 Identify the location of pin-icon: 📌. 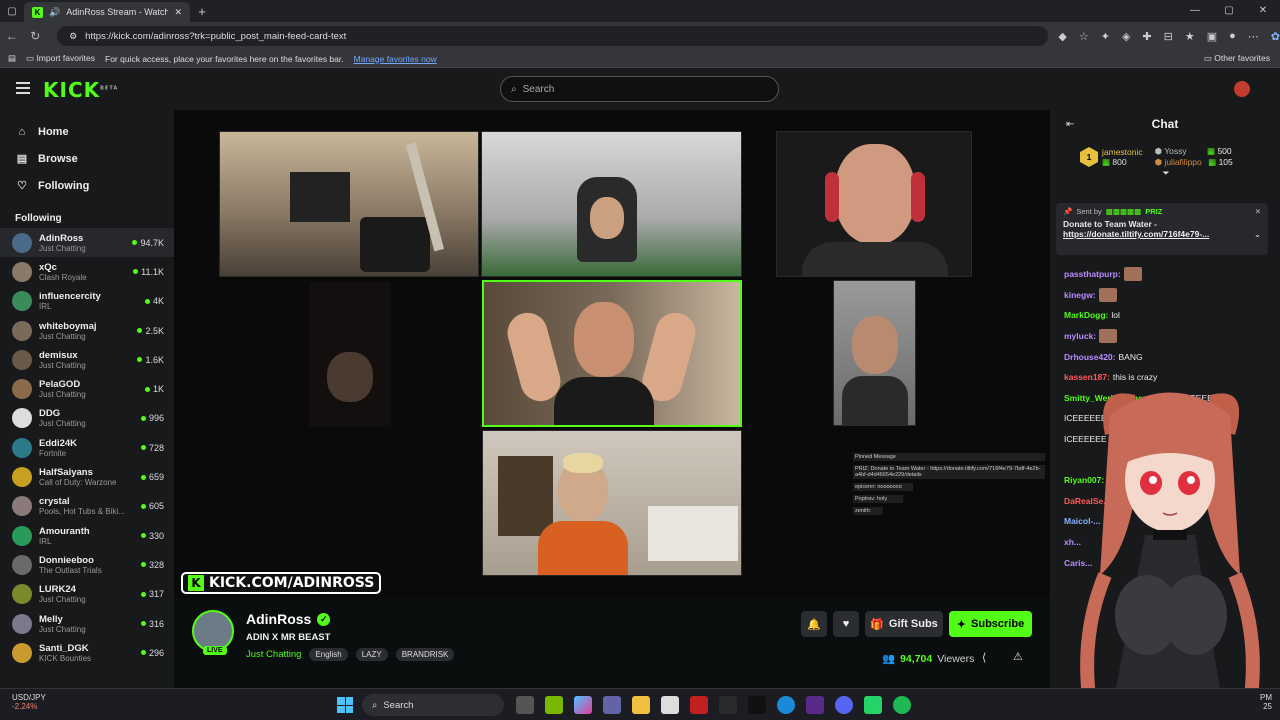
(1068, 211).